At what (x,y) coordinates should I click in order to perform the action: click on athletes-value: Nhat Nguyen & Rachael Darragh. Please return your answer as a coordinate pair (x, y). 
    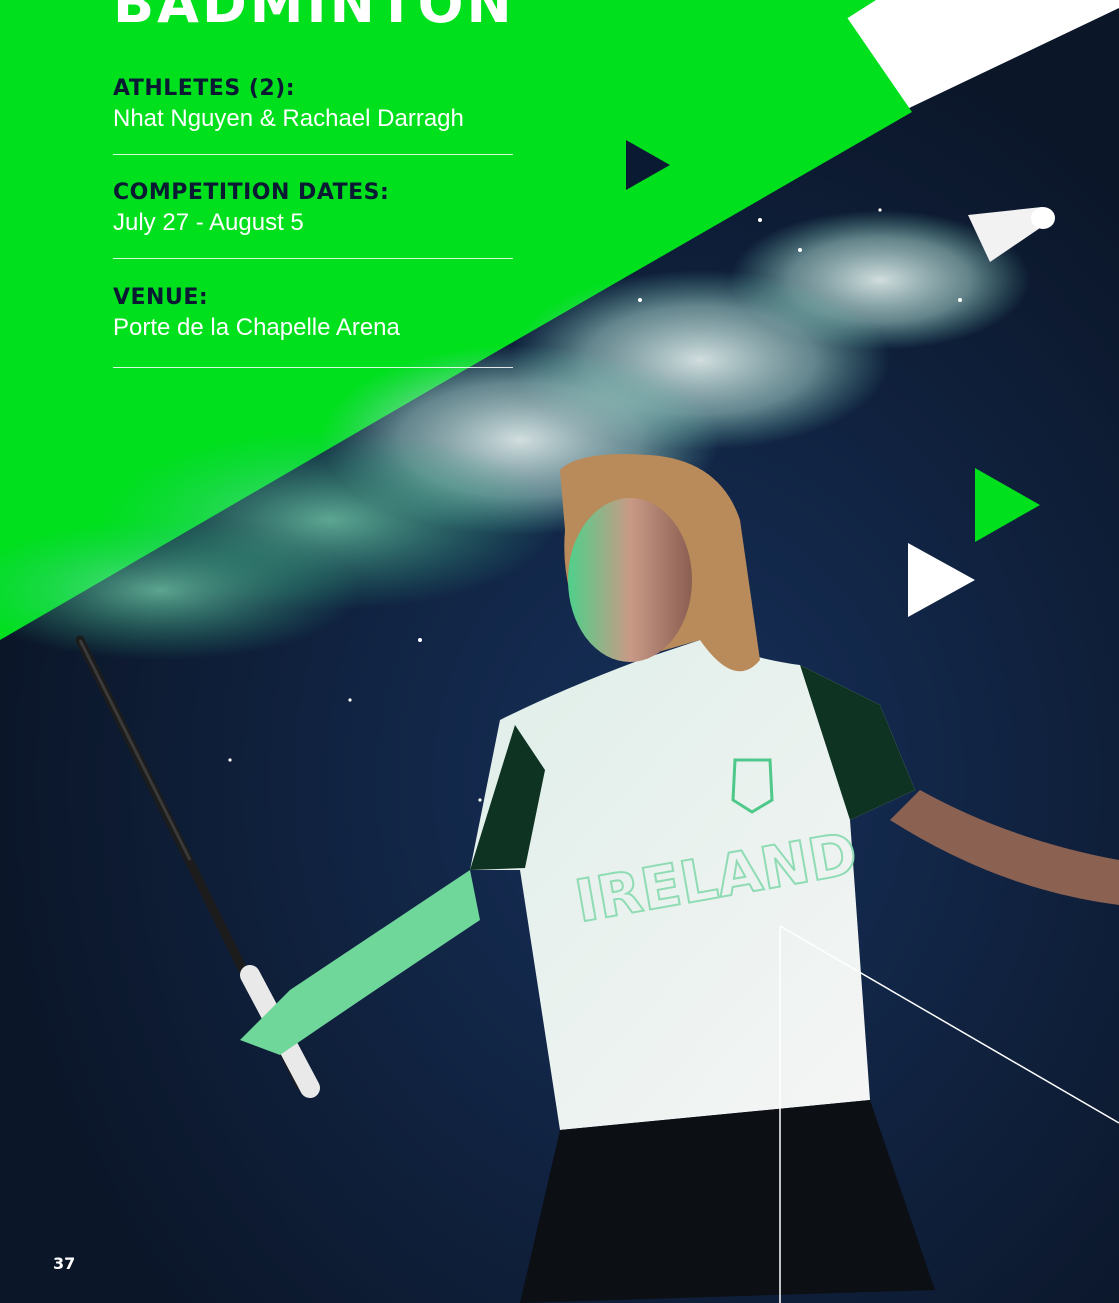
    Looking at the image, I should click on (288, 118).